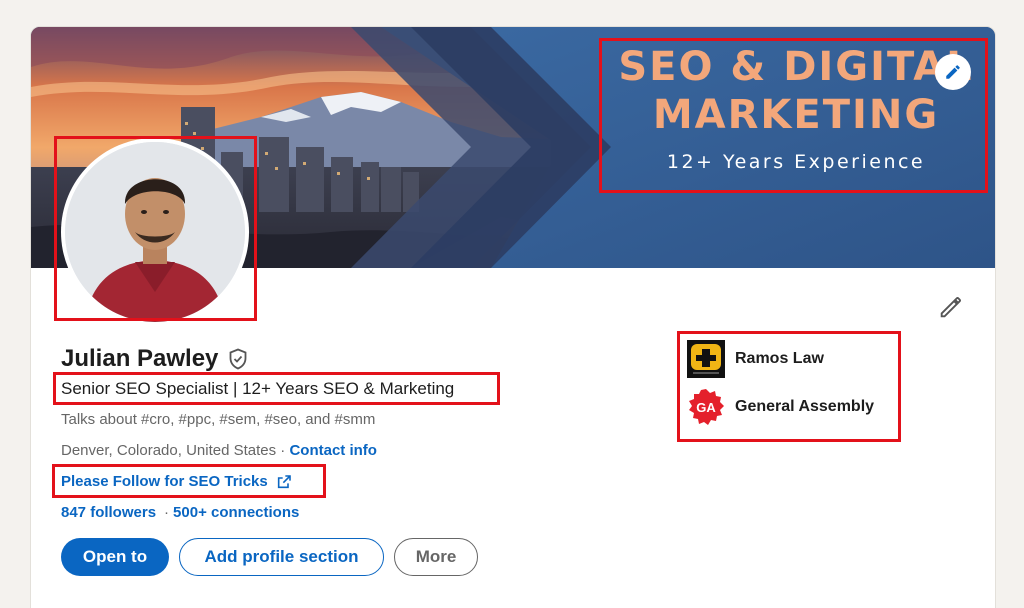 Image resolution: width=1024 pixels, height=608 pixels. I want to click on profile-photo-image, so click(155, 232).